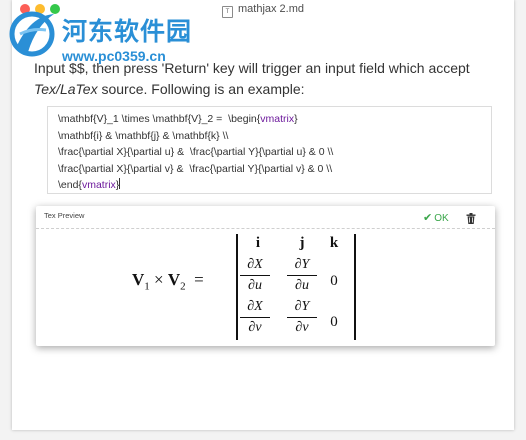 The height and width of the screenshot is (440, 526). I want to click on preview-header: Tex Preview ✔ OK, so click(265, 217).